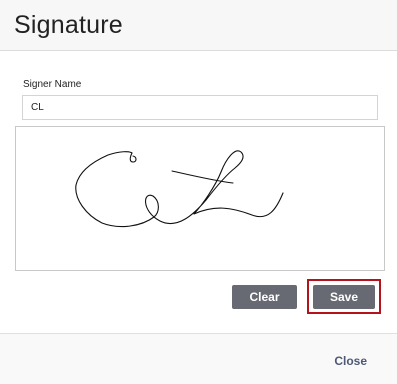  What do you see at coordinates (264, 297) in the screenshot?
I see `clear-button: Clear` at bounding box center [264, 297].